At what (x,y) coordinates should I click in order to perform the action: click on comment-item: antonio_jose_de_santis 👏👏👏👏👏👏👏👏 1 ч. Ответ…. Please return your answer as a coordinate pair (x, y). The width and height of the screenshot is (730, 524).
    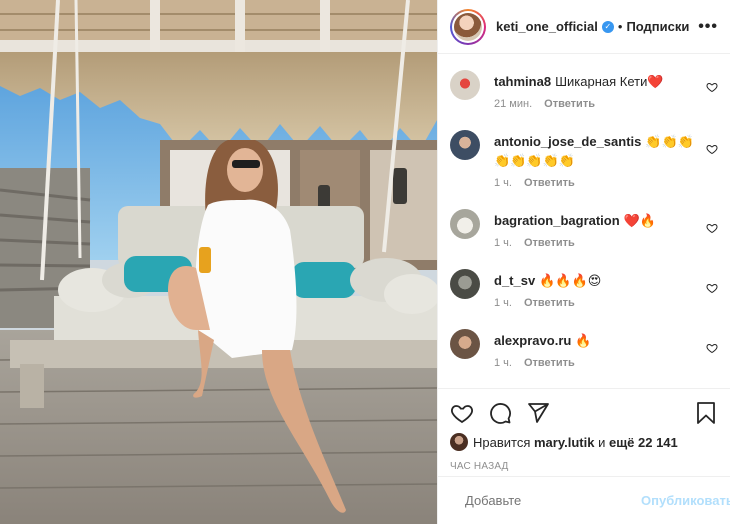
    Looking at the image, I should click on (584, 155).